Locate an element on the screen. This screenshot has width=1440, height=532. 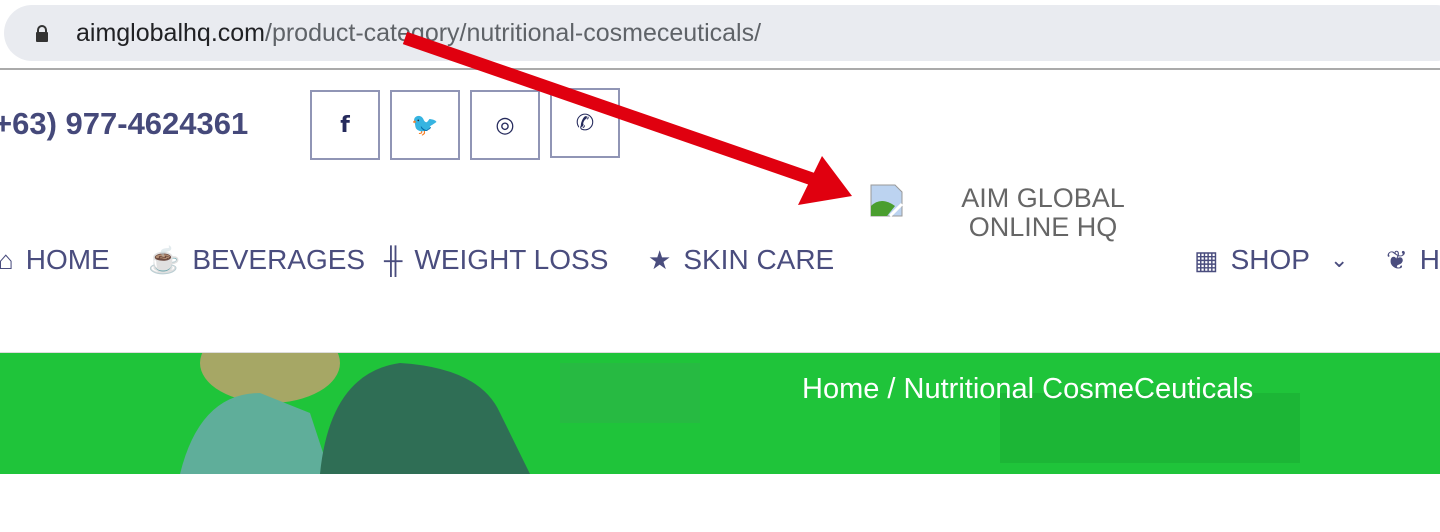
nav-shop: ▦ SHOP ⌄ is located at coordinates (1271, 260).